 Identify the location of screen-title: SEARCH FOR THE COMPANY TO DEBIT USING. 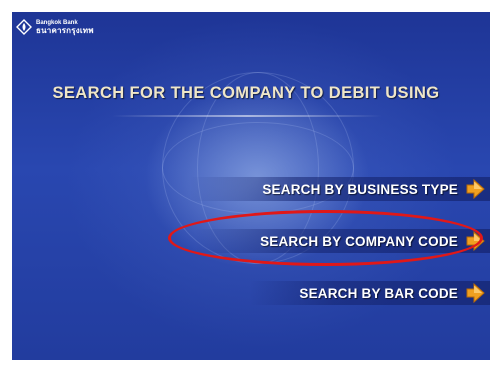
(246, 93).